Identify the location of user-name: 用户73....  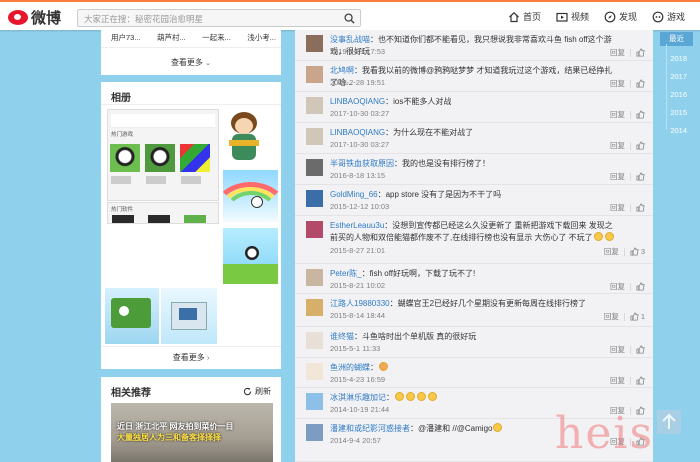
(126, 37).